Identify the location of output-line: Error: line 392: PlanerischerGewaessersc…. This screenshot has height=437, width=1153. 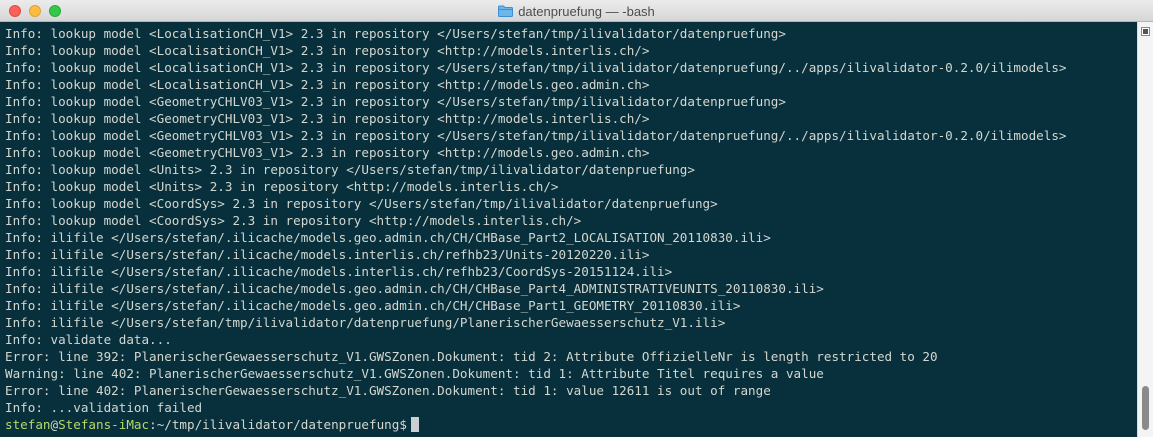
(471, 356).